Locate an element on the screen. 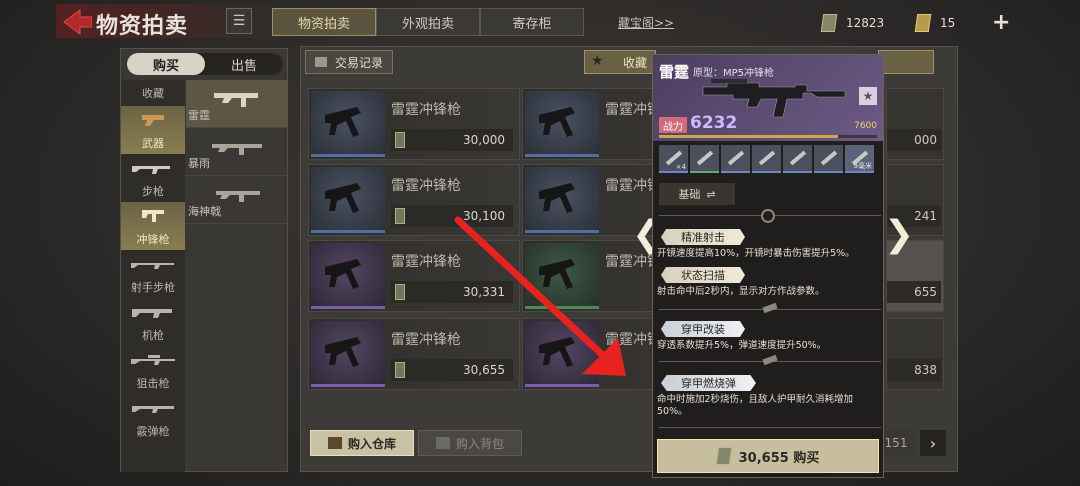  subweapon-storm: 暴雨 is located at coordinates (237, 152).